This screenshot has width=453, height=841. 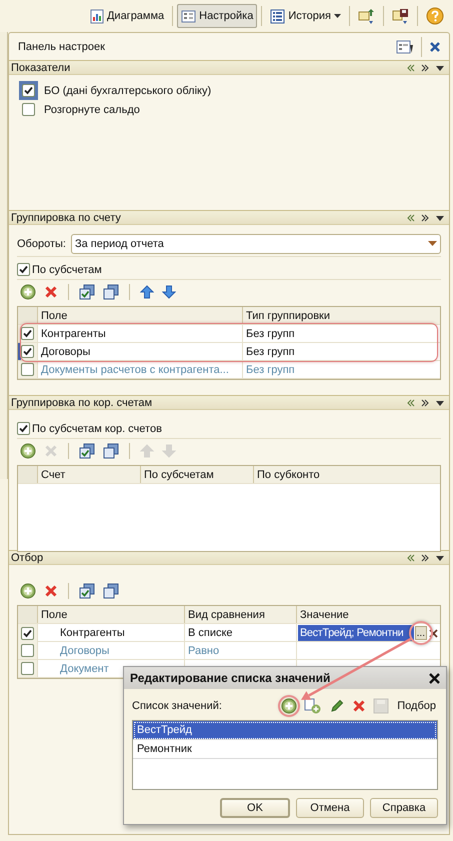 I want to click on column-header: Вид сравнения, so click(x=241, y=614).